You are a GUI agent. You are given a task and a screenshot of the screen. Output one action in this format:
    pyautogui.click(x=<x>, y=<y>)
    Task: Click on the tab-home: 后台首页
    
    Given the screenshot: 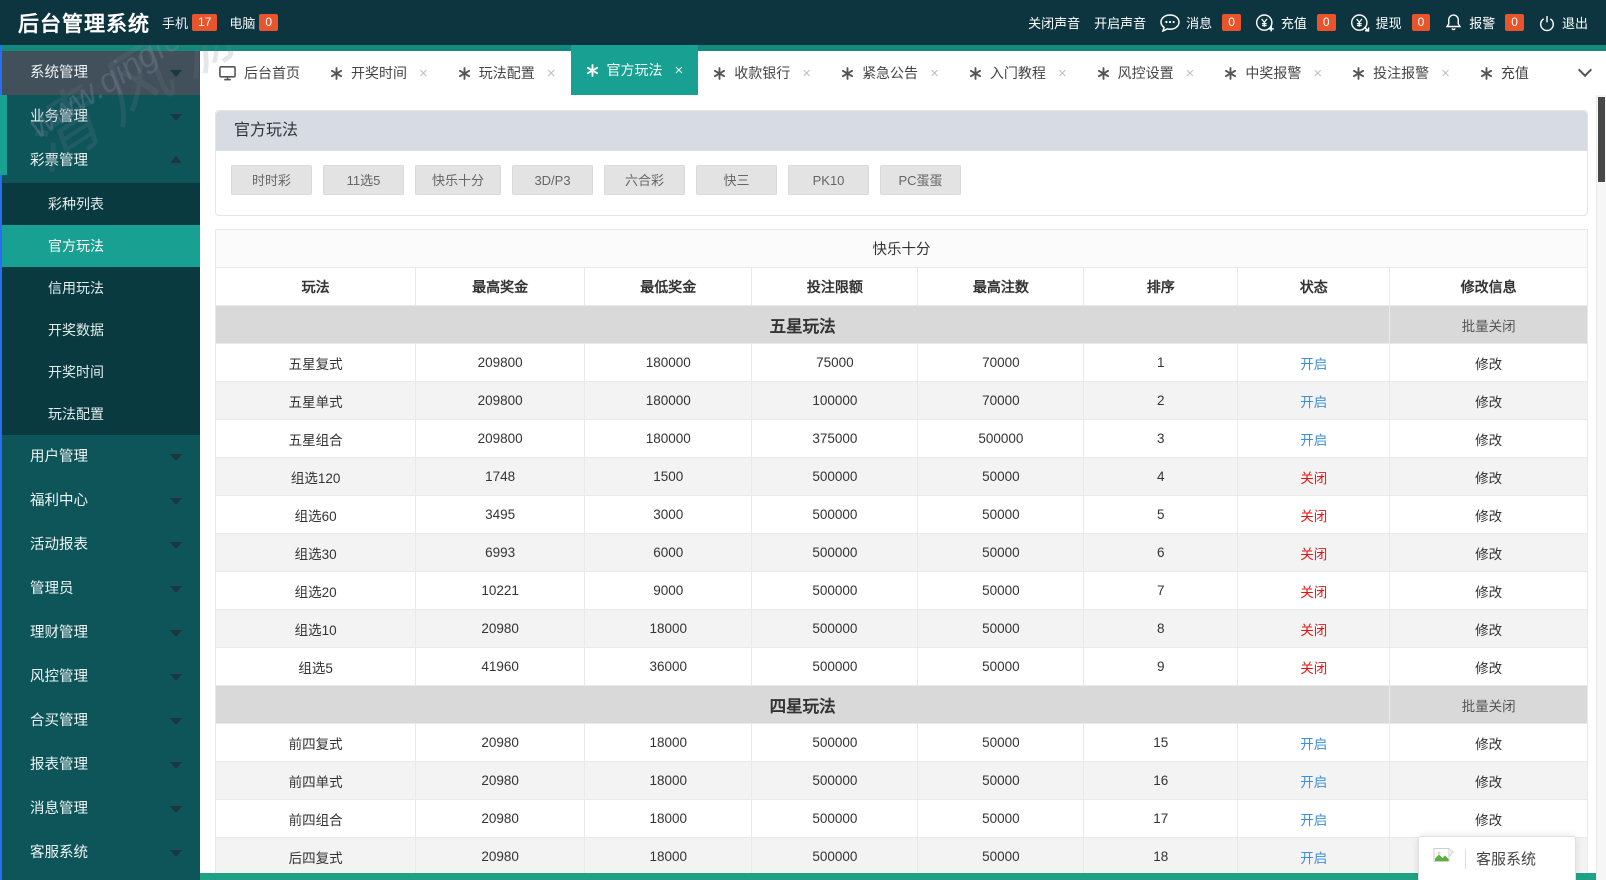 What is the action you would take?
    pyautogui.click(x=259, y=73)
    